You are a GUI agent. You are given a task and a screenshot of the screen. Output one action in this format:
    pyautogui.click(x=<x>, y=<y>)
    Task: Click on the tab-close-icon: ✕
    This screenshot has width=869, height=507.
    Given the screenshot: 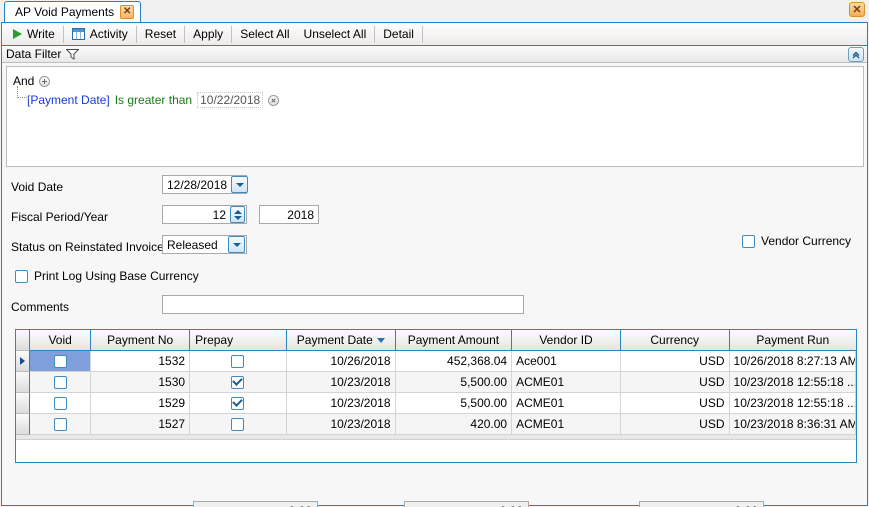 What is the action you would take?
    pyautogui.click(x=127, y=12)
    